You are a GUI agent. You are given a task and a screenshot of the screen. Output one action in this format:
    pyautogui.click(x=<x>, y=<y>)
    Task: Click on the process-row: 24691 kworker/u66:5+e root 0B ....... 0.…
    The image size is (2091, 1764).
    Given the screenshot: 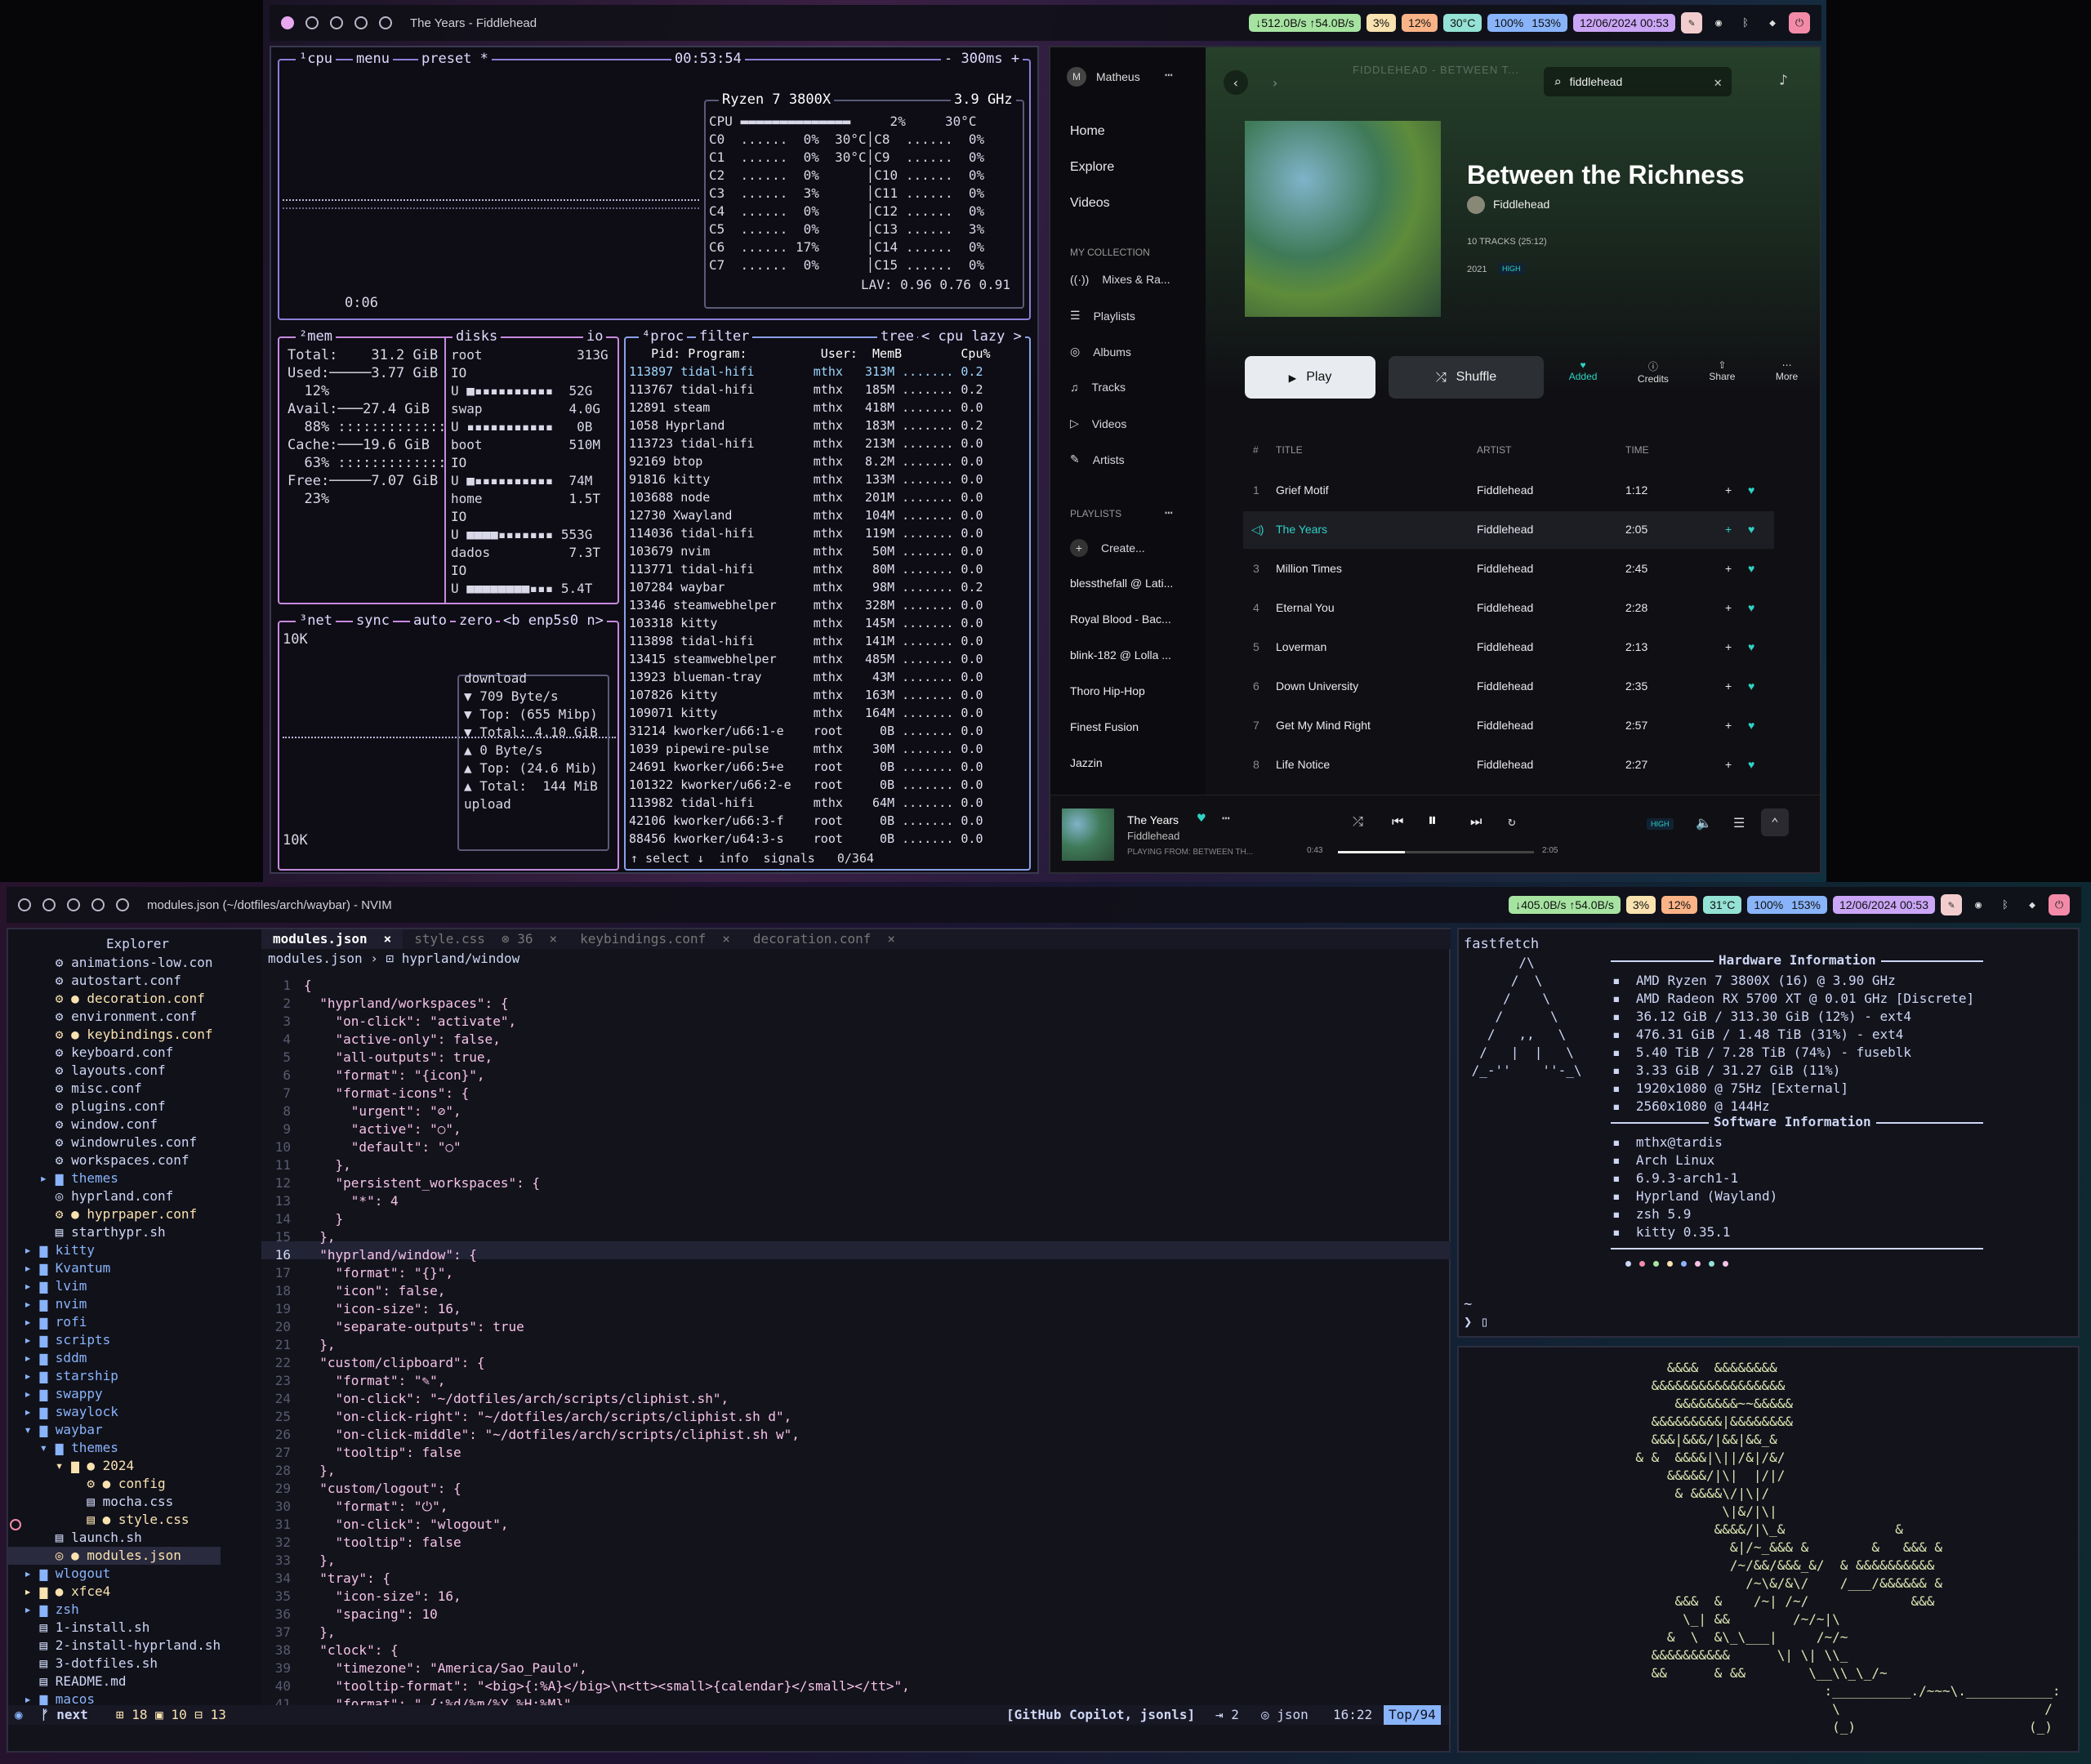 What is the action you would take?
    pyautogui.click(x=806, y=767)
    